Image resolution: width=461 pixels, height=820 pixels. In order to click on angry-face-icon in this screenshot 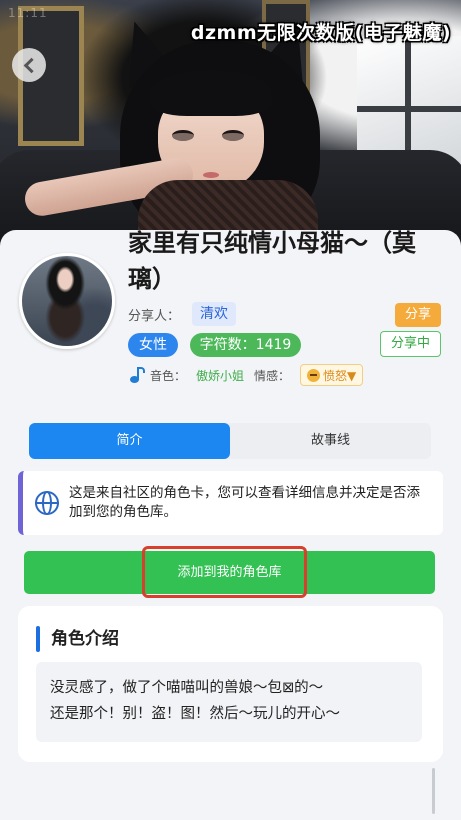, I will do `click(314, 375)`.